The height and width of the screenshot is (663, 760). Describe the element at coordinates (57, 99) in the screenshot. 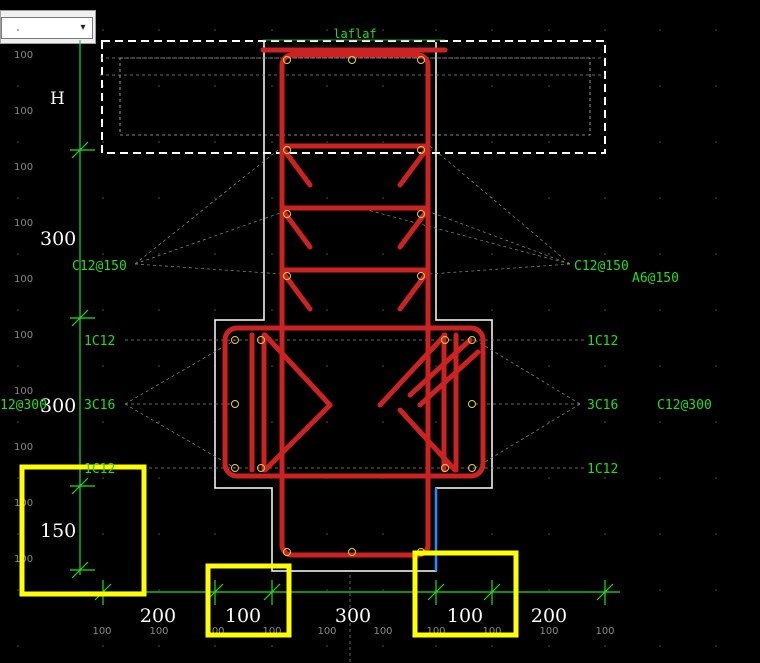

I see `h-label: H` at that location.